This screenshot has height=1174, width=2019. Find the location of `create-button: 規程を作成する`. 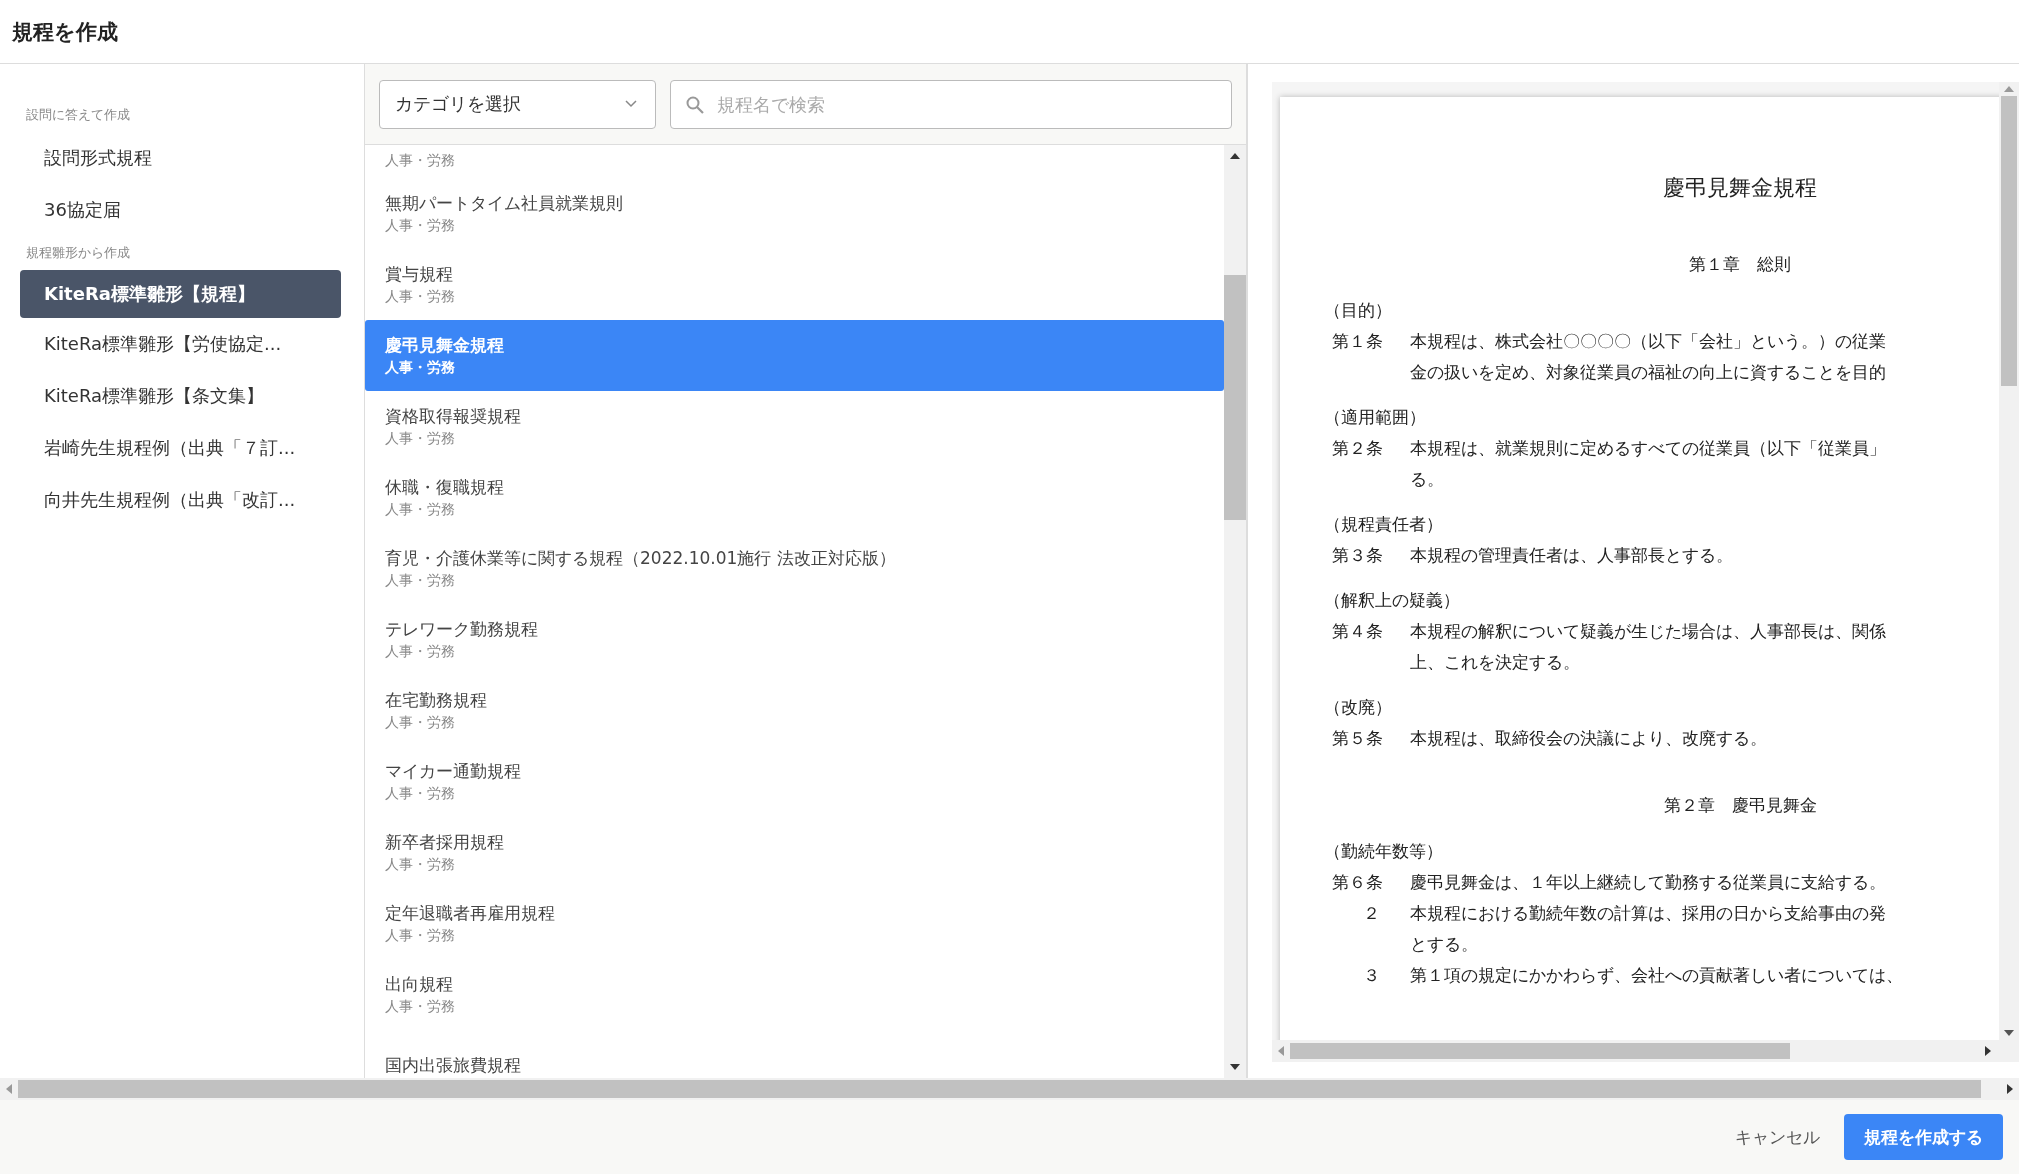

create-button: 規程を作成する is located at coordinates (1923, 1137).